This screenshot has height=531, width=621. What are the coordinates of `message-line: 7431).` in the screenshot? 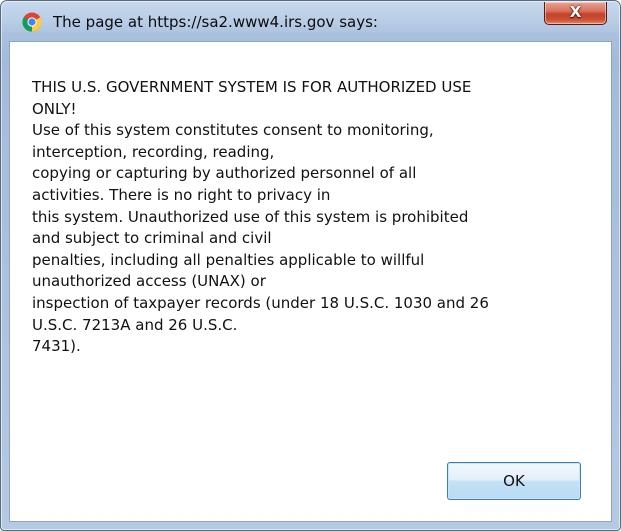 It's located at (56, 346).